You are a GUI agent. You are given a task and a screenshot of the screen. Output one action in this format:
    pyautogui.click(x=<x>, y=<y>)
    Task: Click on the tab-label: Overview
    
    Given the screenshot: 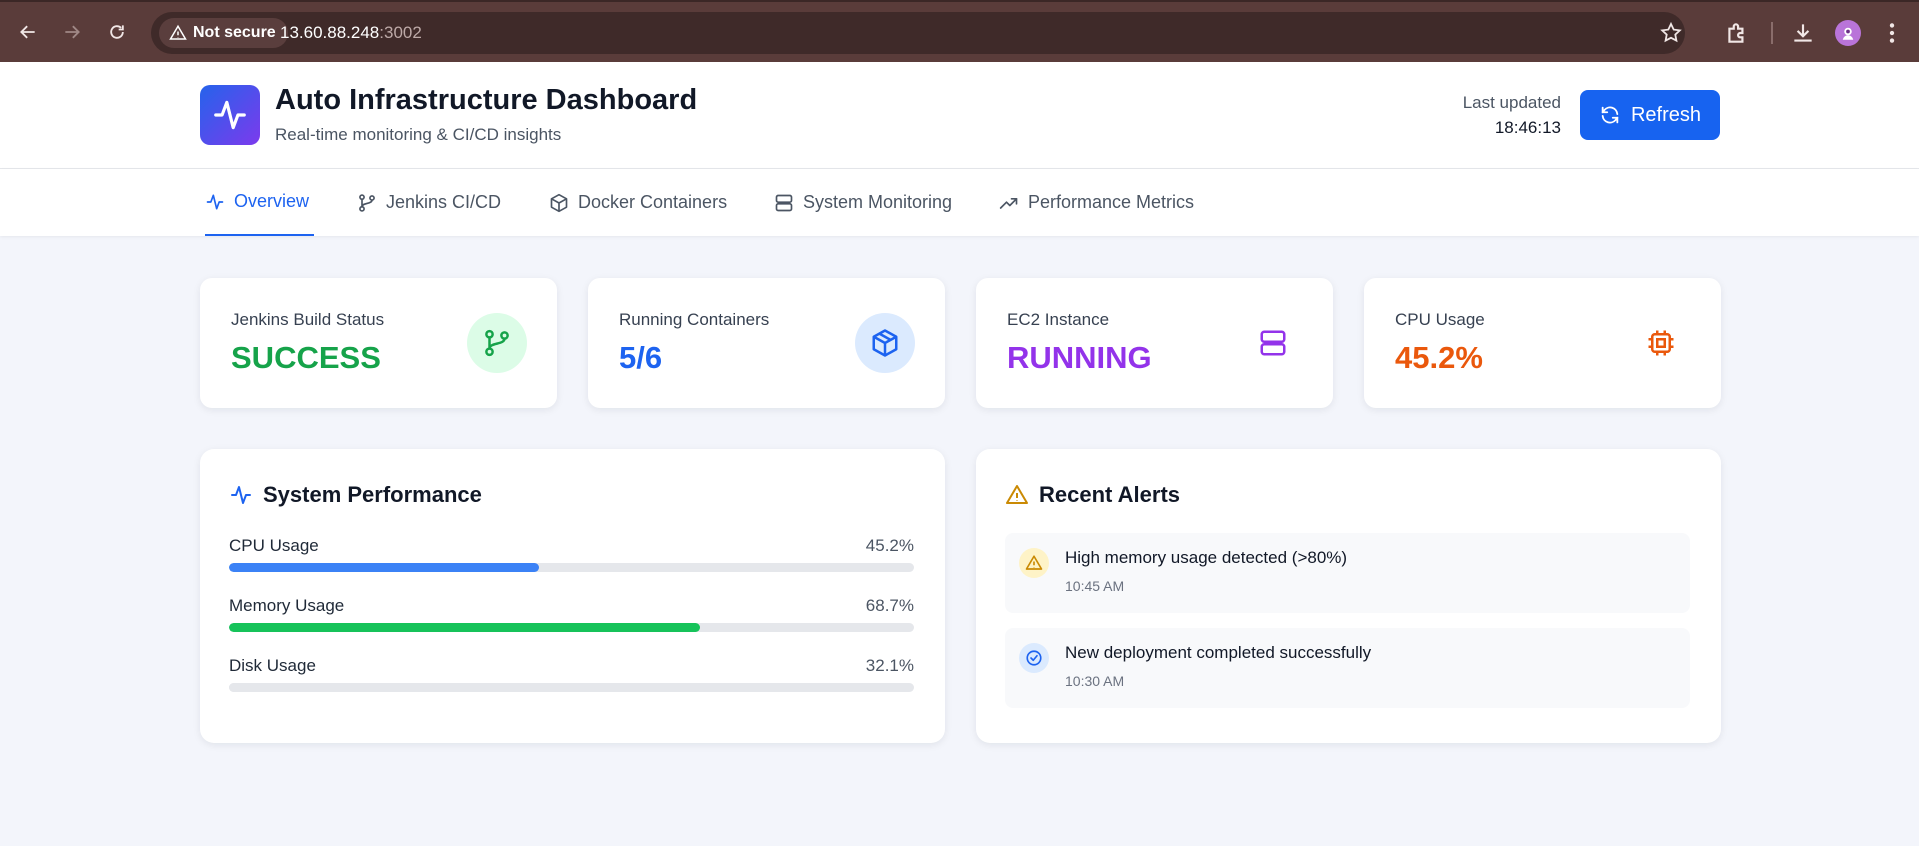 What is the action you would take?
    pyautogui.click(x=272, y=201)
    